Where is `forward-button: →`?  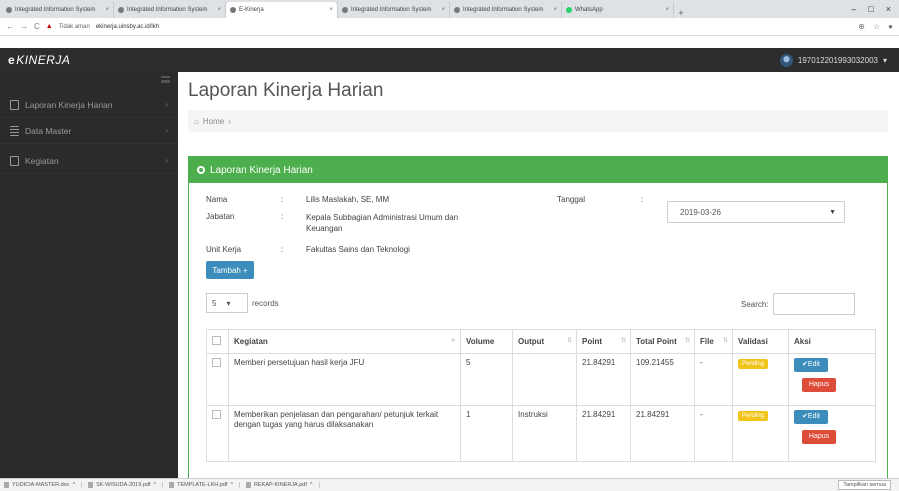
forward-button: → is located at coordinates (24, 26).